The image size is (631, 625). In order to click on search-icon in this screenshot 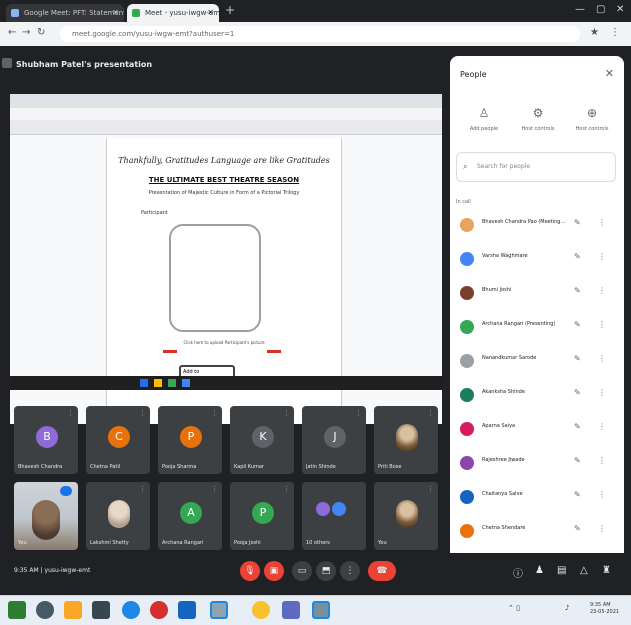, I will do `click(45, 610)`.